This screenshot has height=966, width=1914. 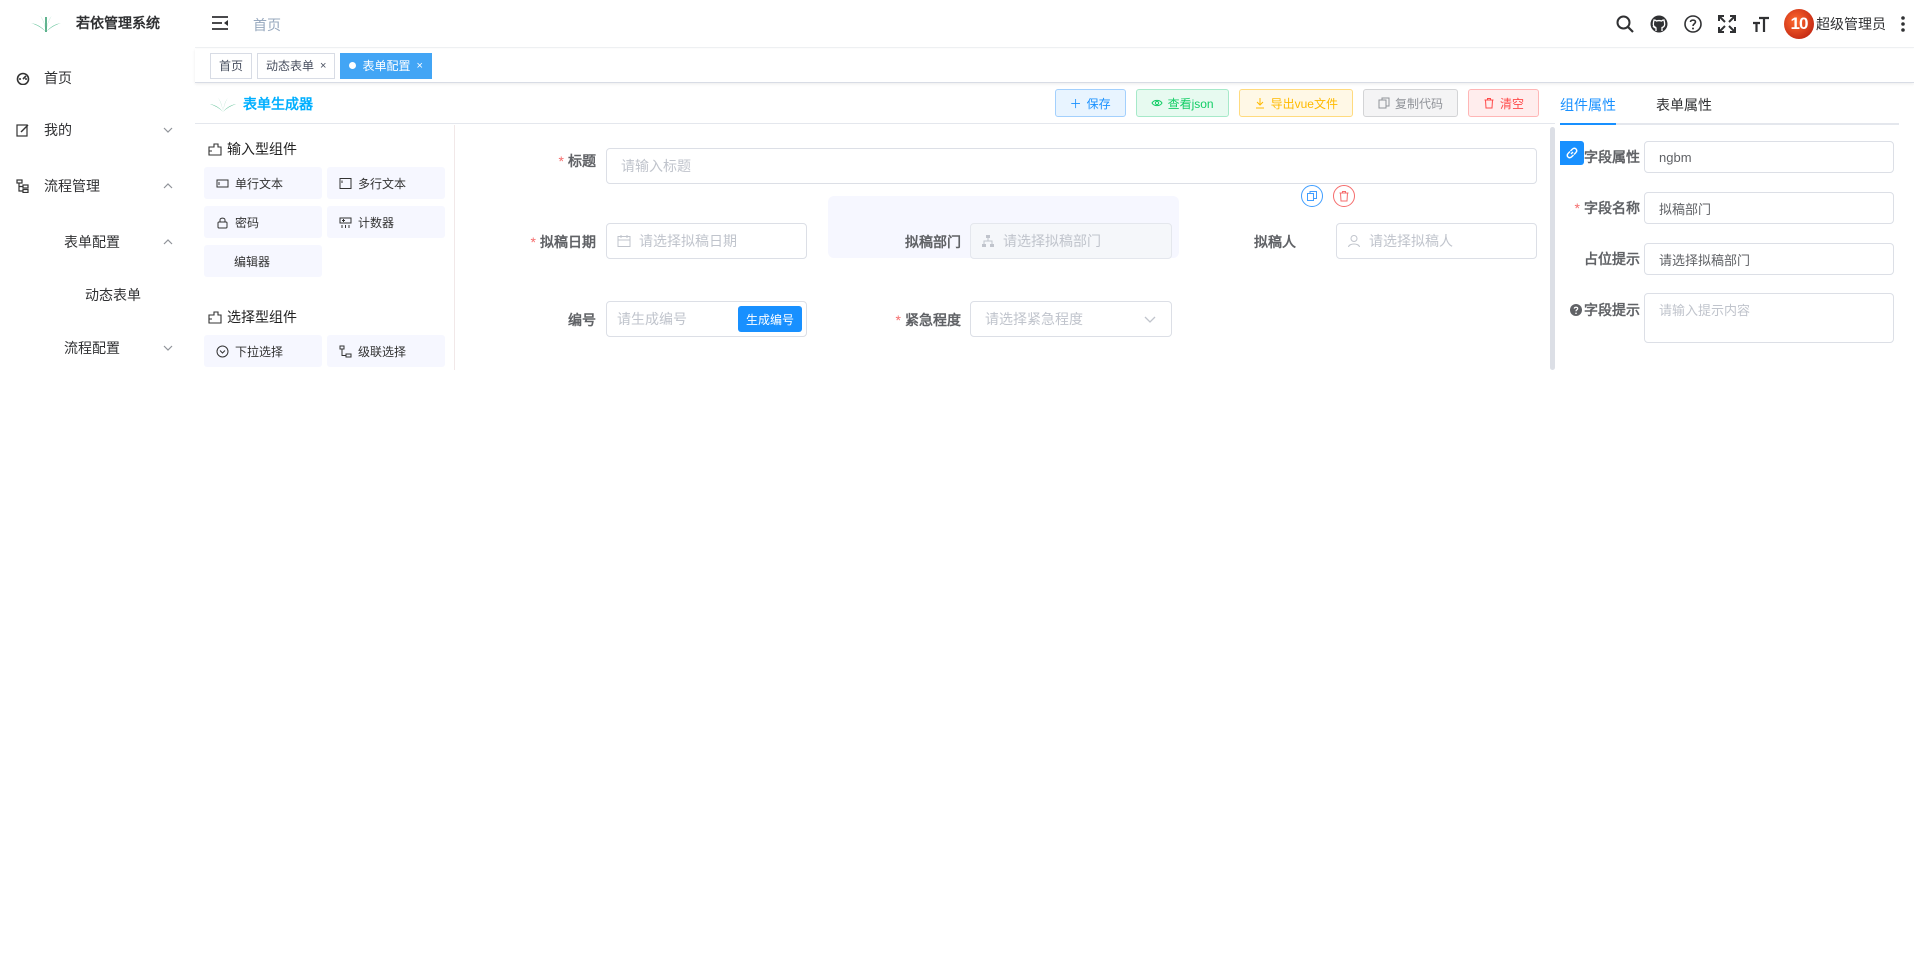 I want to click on textarea-icon, so click(x=345, y=183).